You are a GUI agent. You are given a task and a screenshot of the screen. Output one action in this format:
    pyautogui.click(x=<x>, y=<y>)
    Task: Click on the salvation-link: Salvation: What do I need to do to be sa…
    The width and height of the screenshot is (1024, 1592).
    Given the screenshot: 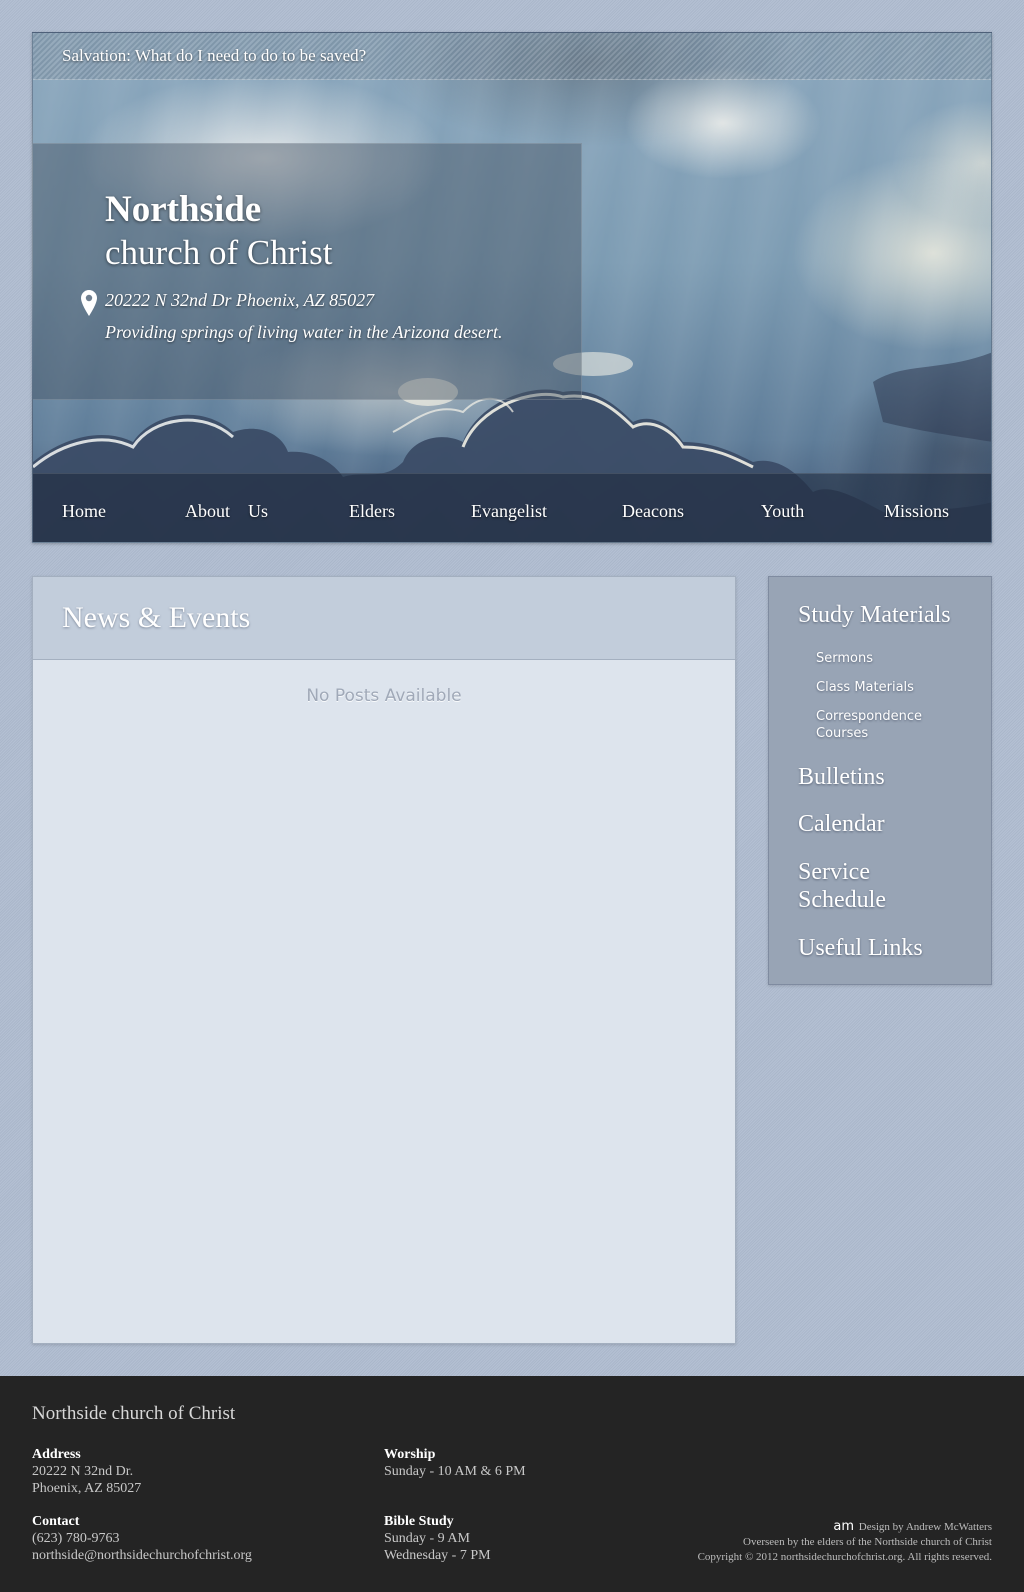 What is the action you would take?
    pyautogui.click(x=214, y=56)
    